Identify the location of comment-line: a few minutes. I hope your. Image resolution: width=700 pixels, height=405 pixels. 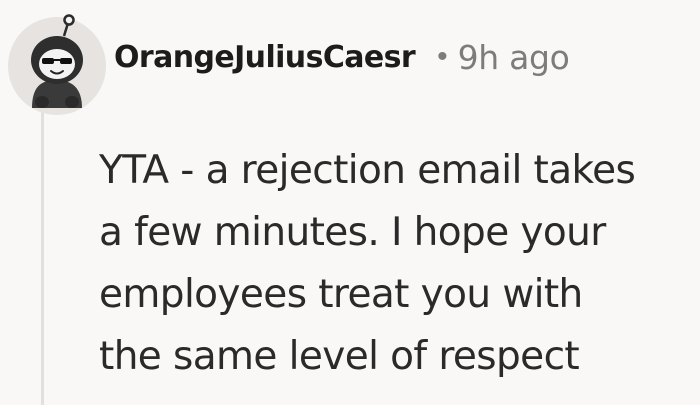
(352, 232).